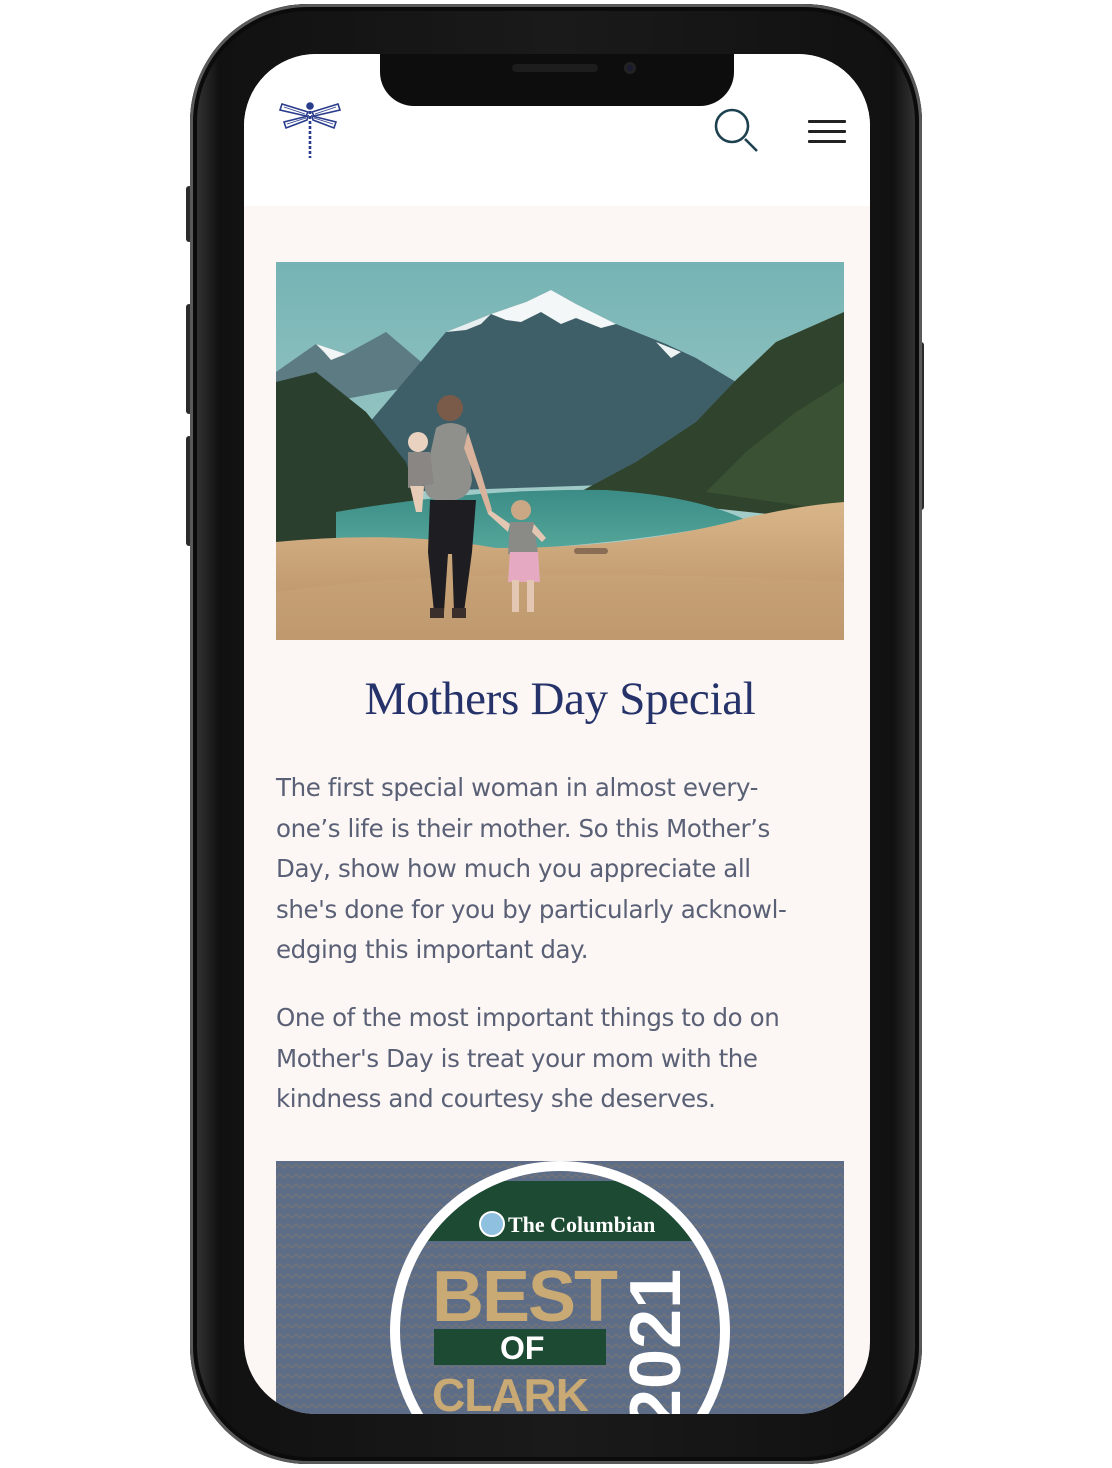 Image resolution: width=1112 pixels, height=1468 pixels. I want to click on paragraph-line: edging this important day., so click(432, 949).